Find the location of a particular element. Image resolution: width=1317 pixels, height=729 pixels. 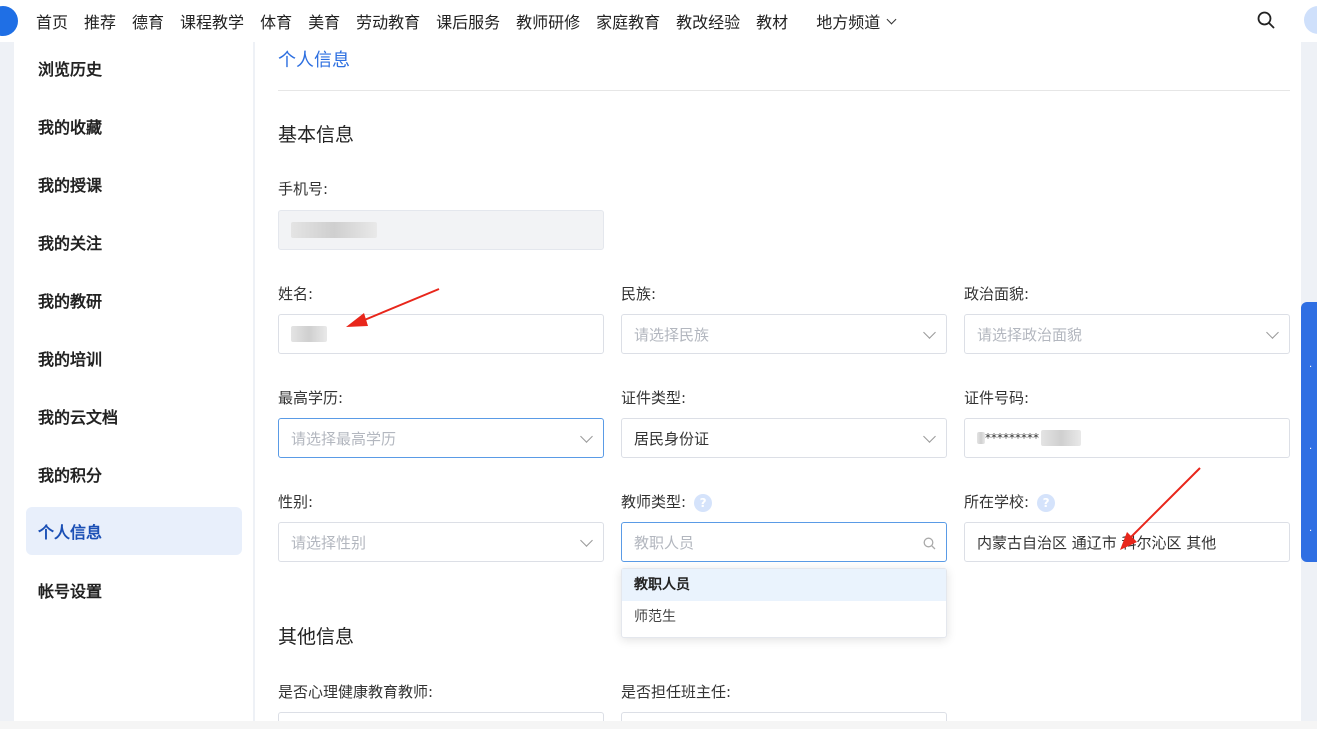

ethnic-select: 请选择民族 is located at coordinates (784, 334).